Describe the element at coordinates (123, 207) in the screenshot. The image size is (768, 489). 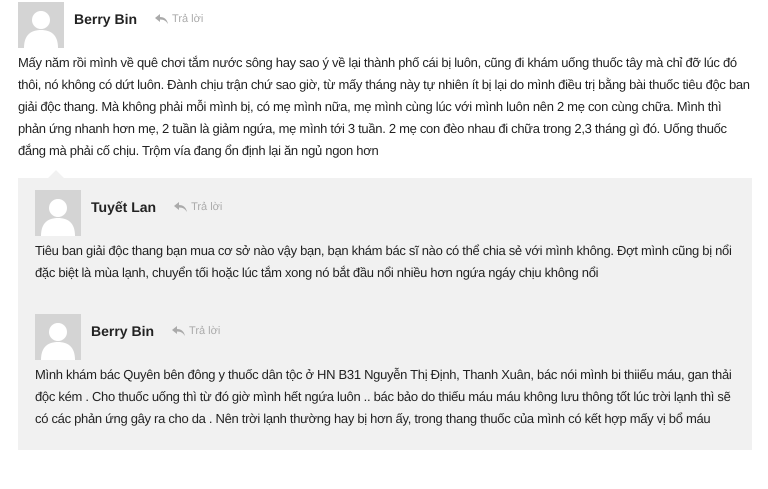
I see `author-name: Tuyết Lan` at that location.